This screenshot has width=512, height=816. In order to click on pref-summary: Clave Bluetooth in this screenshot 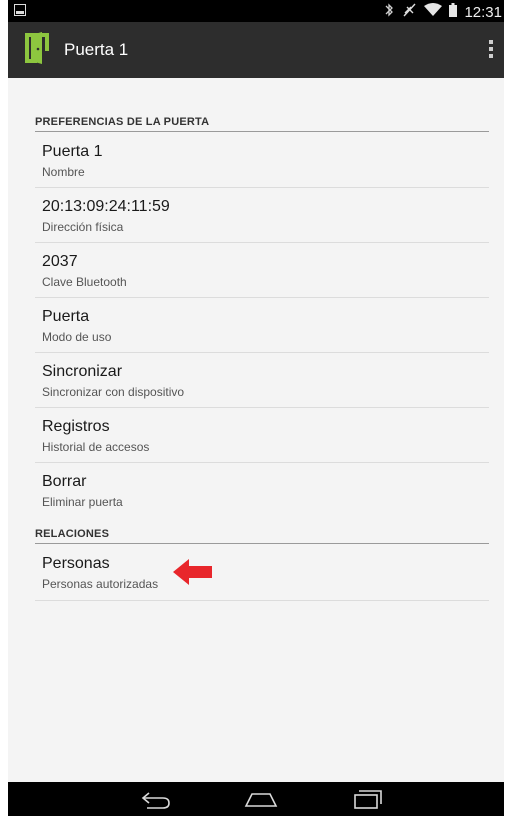, I will do `click(84, 282)`.